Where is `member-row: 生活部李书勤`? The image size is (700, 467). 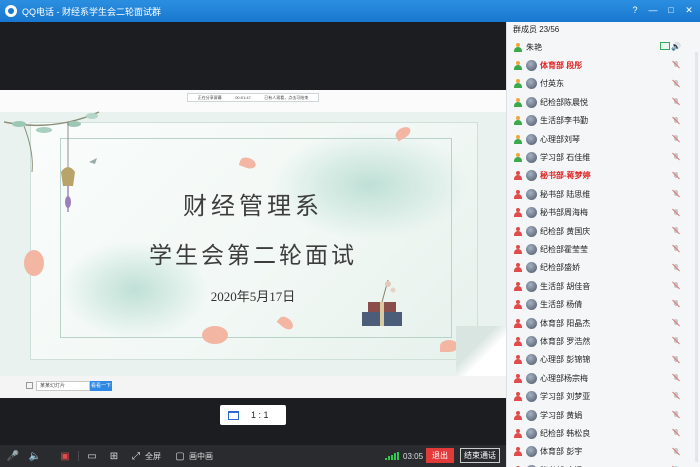 member-row: 生活部李书勤 is located at coordinates (603, 121).